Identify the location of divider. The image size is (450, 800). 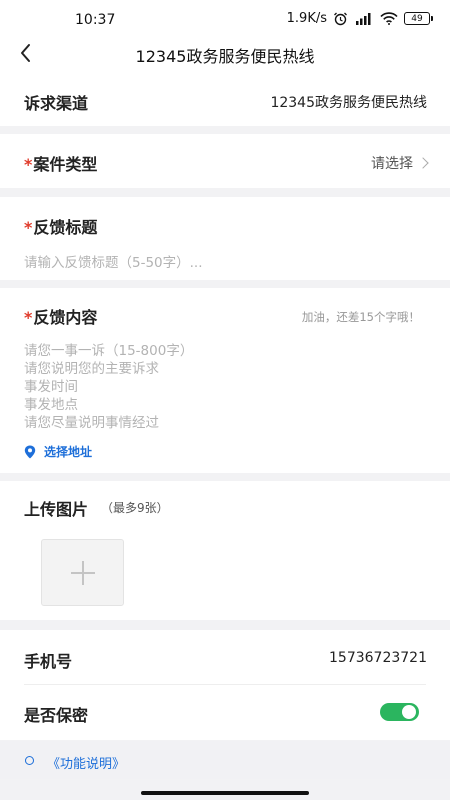
(225, 684).